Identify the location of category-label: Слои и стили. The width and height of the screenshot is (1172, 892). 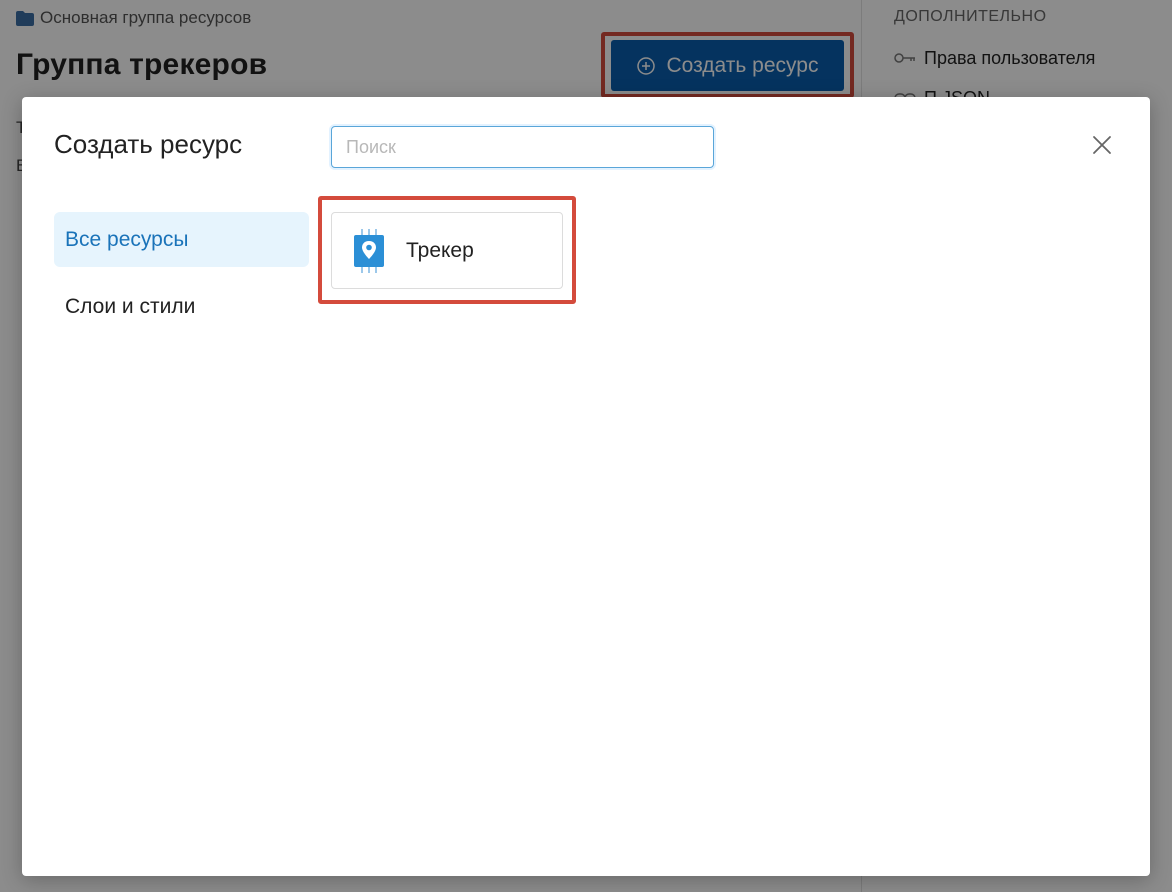
(130, 306).